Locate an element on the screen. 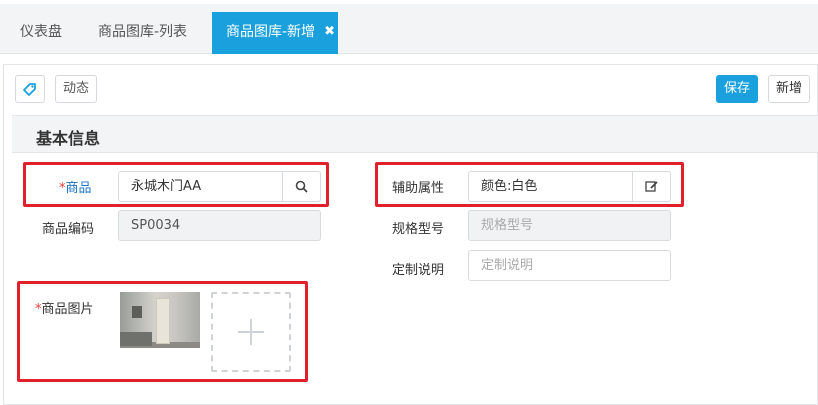  tab-bar: 仪表盘 商品图库-列表 商品图库-新增 ✖ is located at coordinates (409, 27).